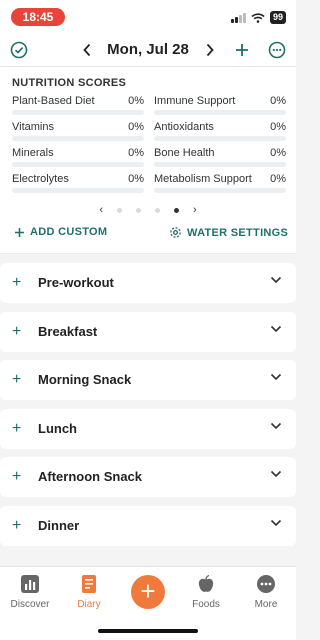 Image resolution: width=320 pixels, height=640 pixels. I want to click on diary-actions: ADD CUSTOM WATER SETTINGS, so click(148, 238).